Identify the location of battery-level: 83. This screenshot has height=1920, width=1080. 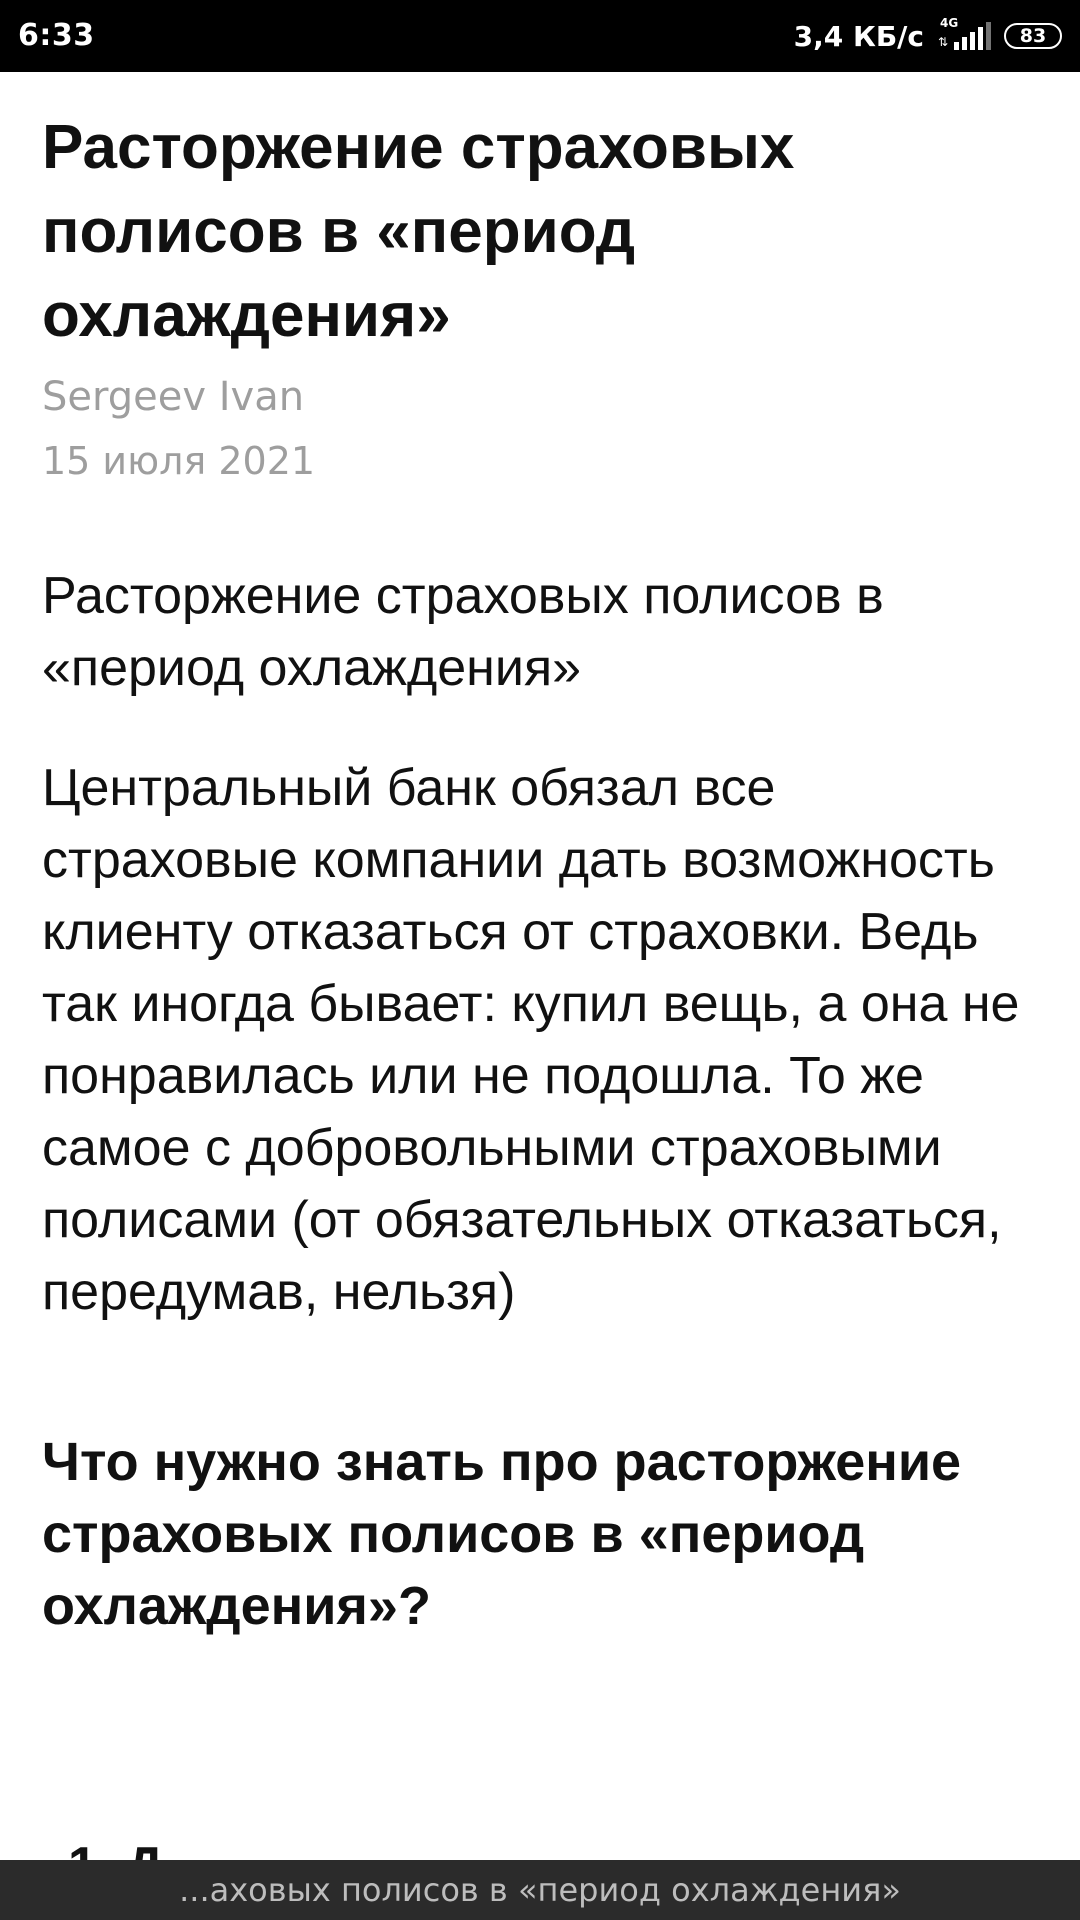
(1033, 36).